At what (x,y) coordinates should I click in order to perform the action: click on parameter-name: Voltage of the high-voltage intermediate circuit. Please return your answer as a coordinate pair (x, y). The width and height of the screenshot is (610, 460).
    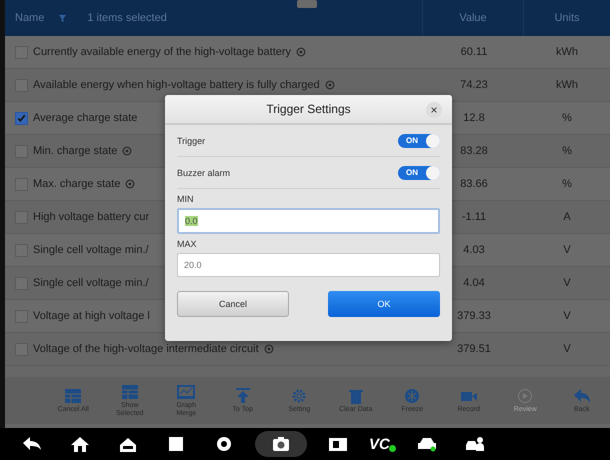
    Looking at the image, I should click on (146, 349).